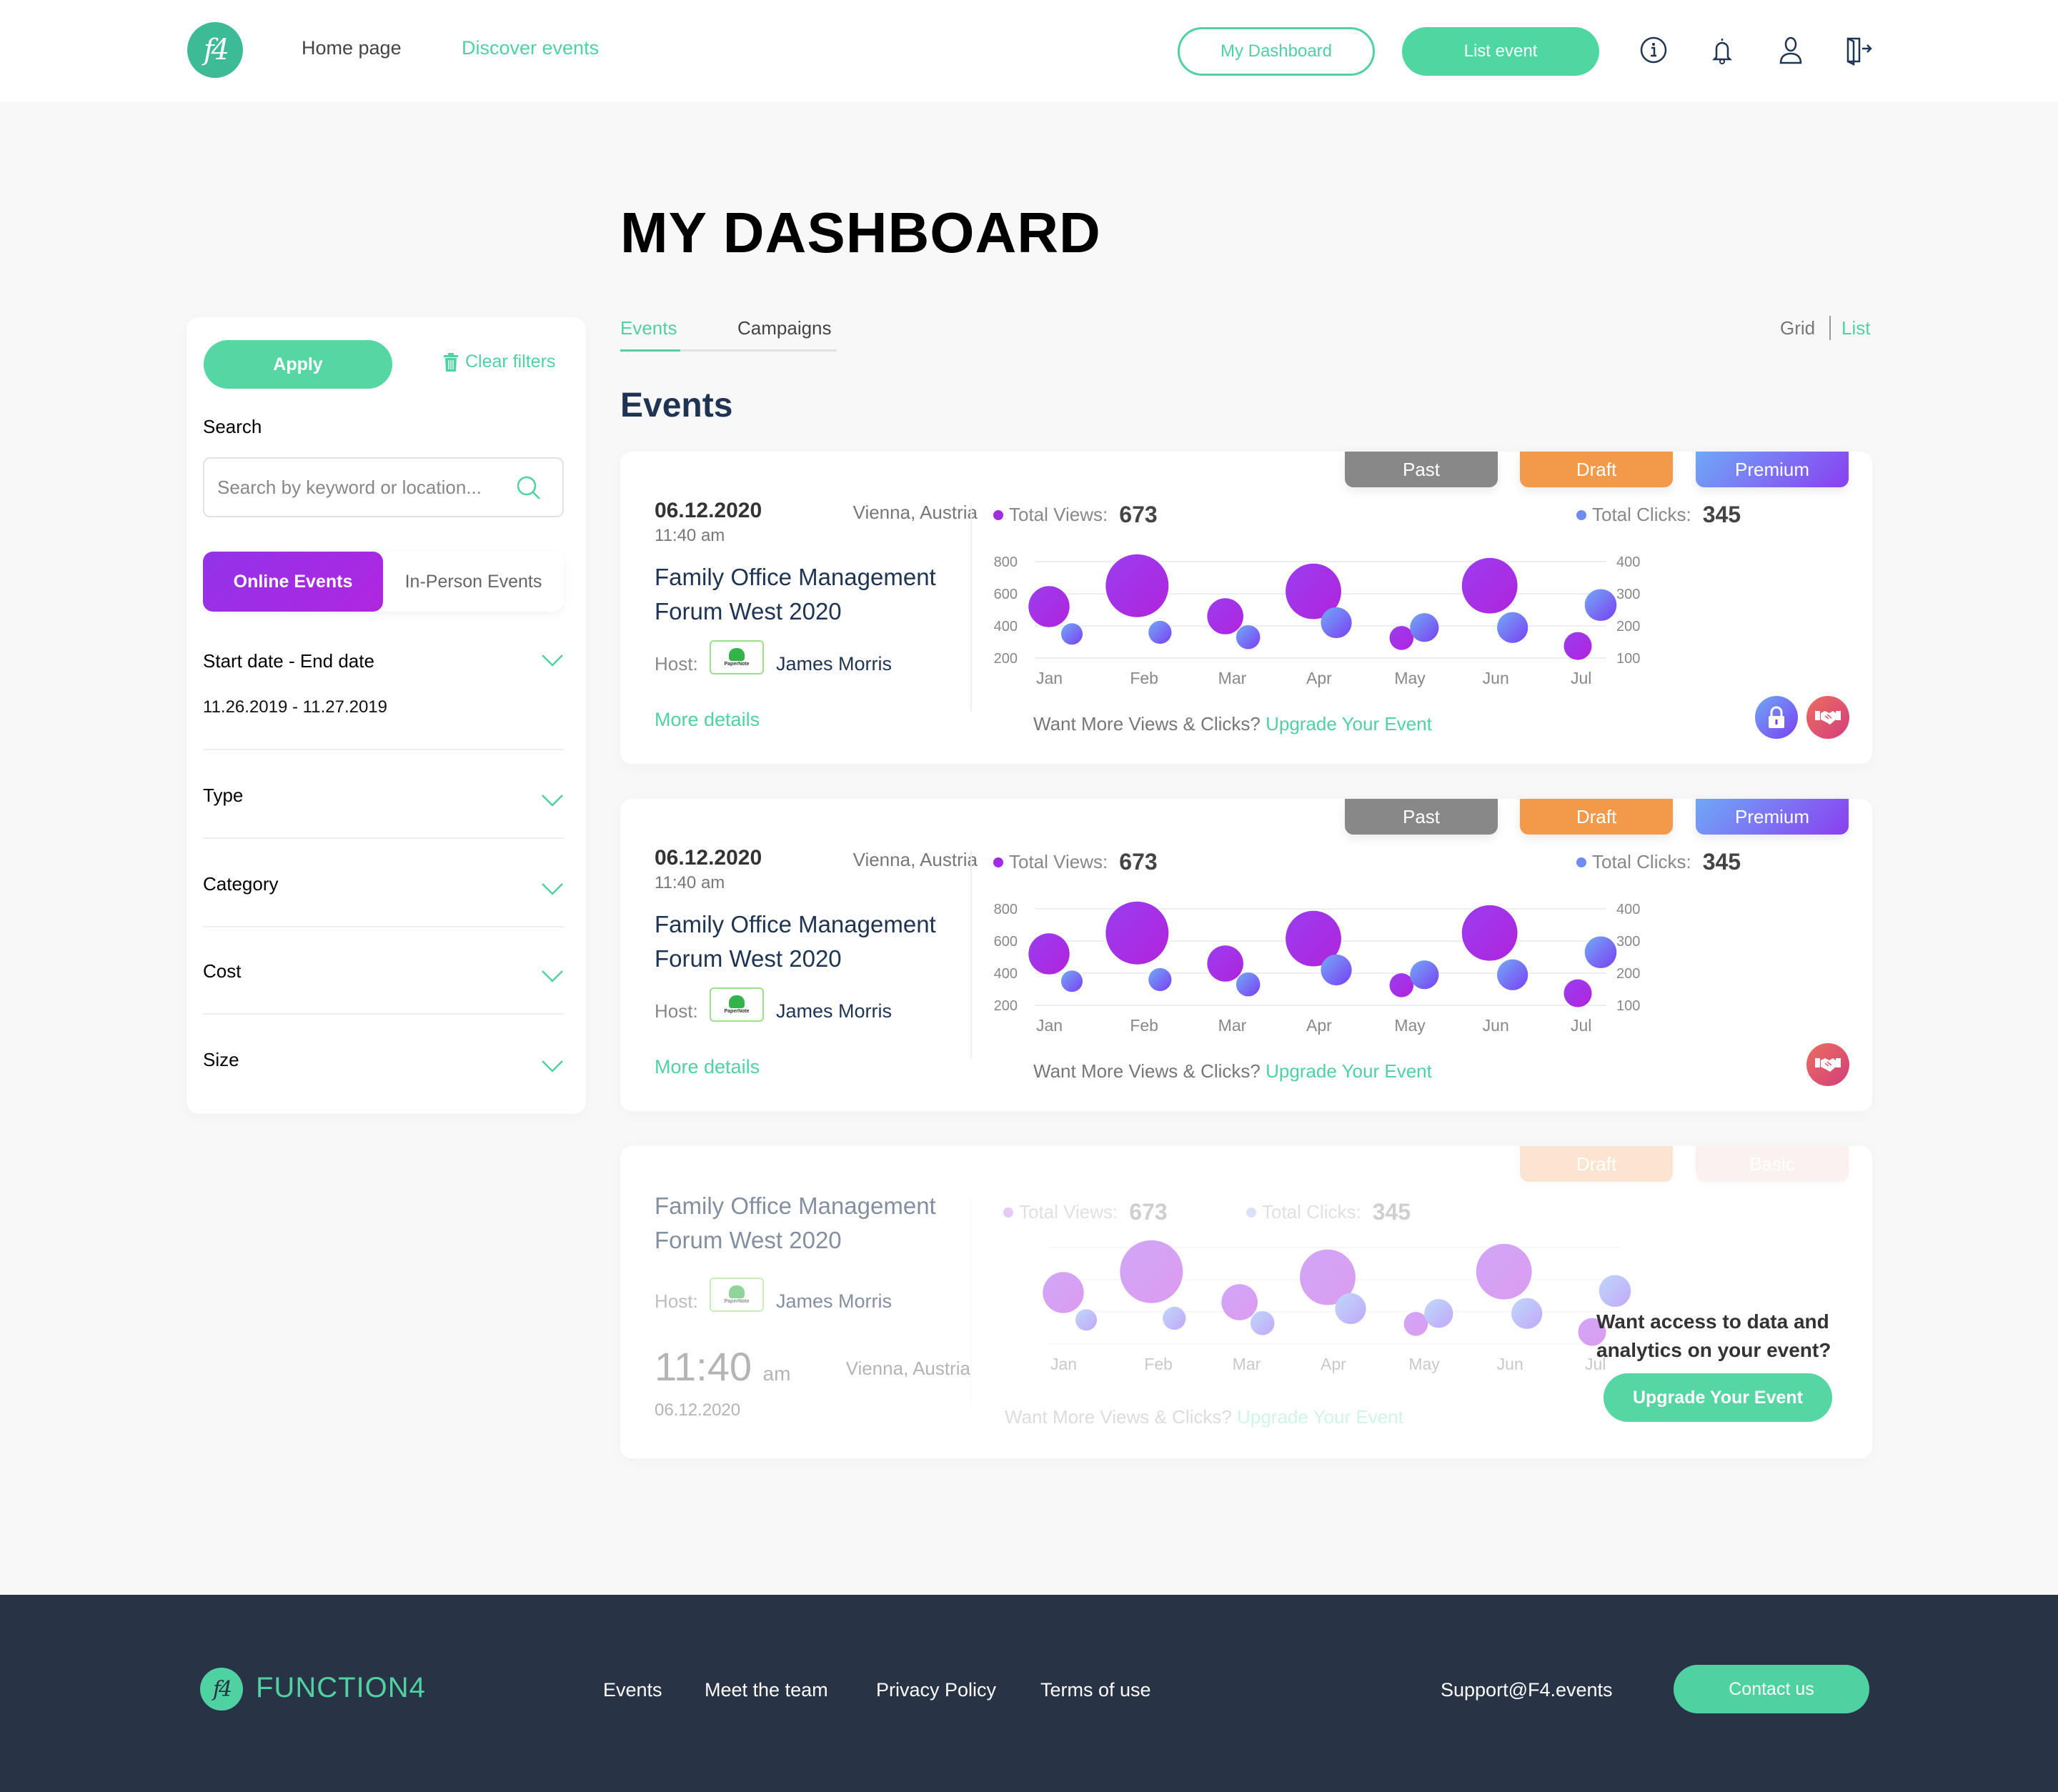  Describe the element at coordinates (221, 1059) in the screenshot. I see `filter-label: Size` at that location.